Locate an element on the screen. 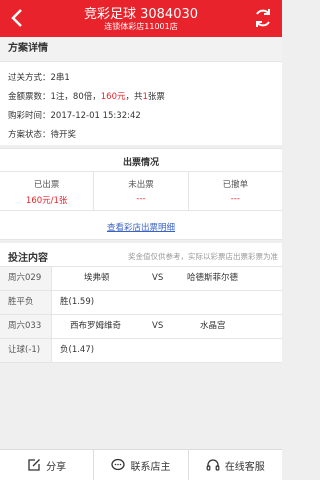 The image size is (320, 480). status-value: 待开奖 is located at coordinates (63, 135).